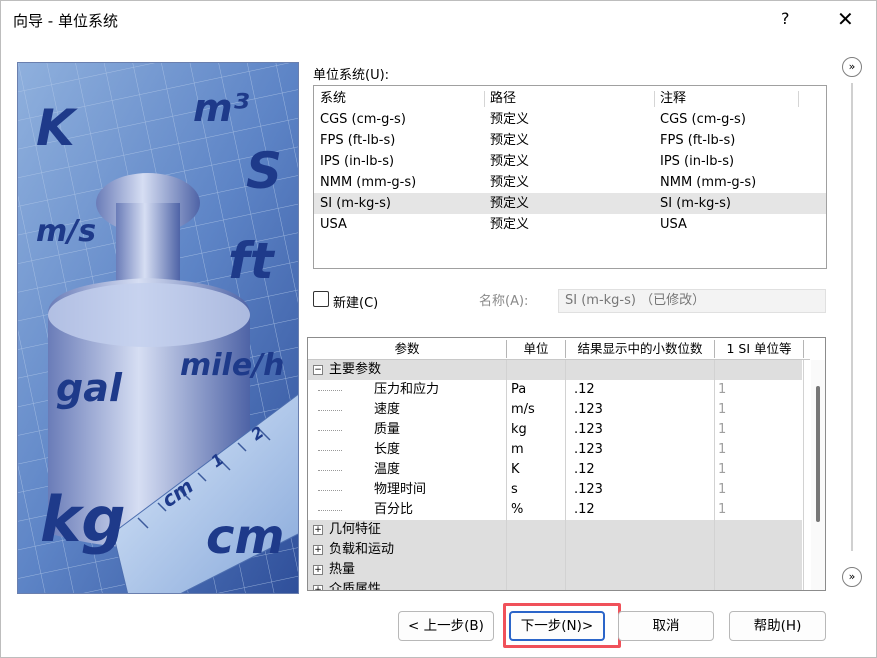  What do you see at coordinates (363, 119) in the screenshot?
I see `unit-row-system: CGS (cm-g-s)` at bounding box center [363, 119].